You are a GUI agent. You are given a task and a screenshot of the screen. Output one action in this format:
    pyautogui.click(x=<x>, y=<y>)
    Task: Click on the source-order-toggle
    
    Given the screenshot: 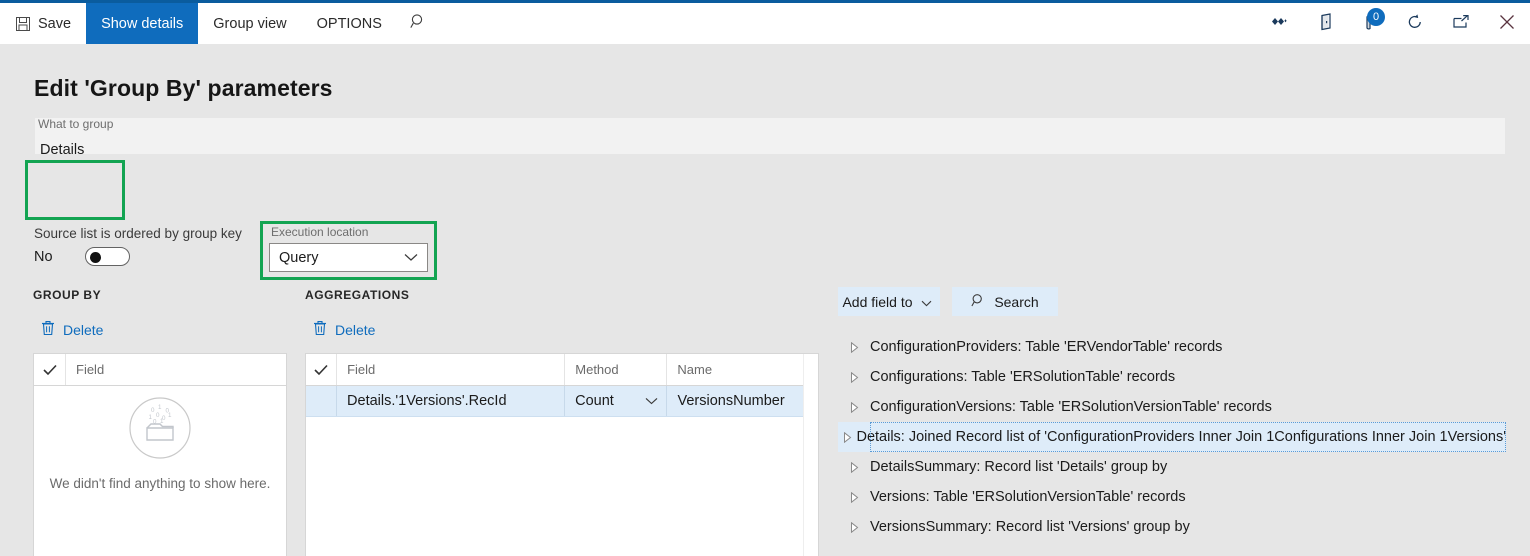 What is the action you would take?
    pyautogui.click(x=107, y=256)
    